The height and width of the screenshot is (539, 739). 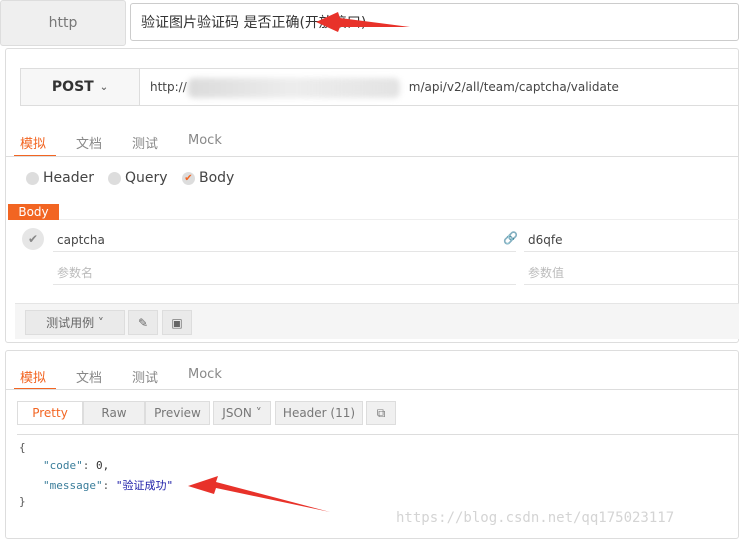 I want to click on arrow-annotation-title, so click(x=363, y=22).